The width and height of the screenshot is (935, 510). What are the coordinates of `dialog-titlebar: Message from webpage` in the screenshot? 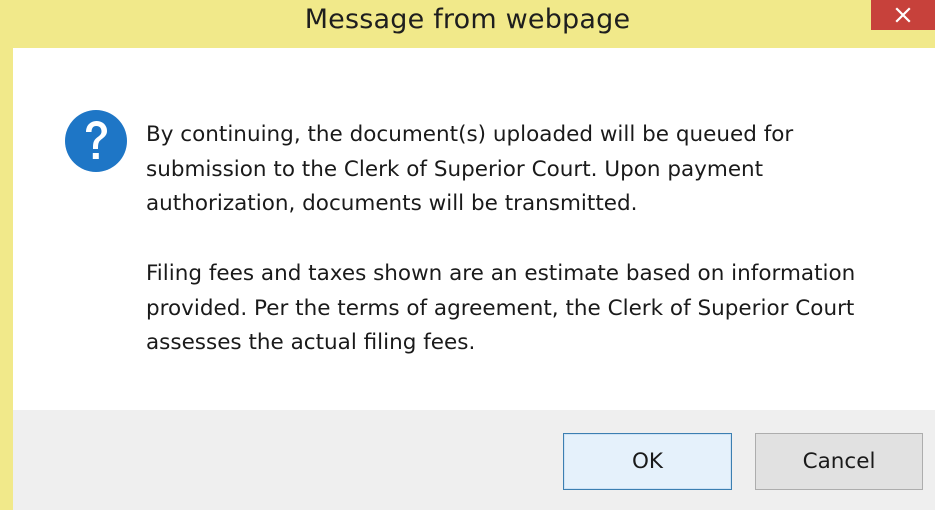 It's located at (467, 24).